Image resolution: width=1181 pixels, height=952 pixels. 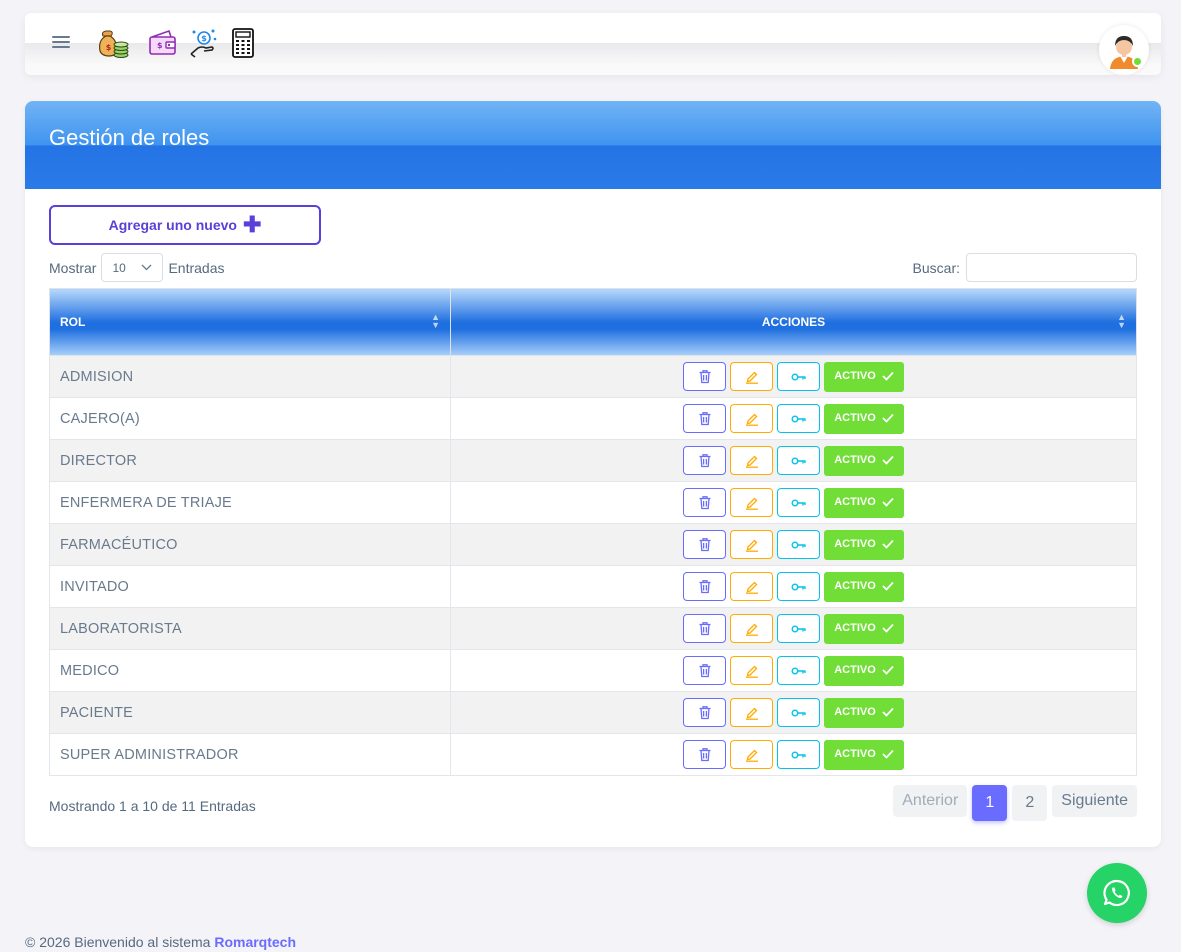 What do you see at coordinates (1121, 321) in the screenshot?
I see `sort-icon: ▲ ▼` at bounding box center [1121, 321].